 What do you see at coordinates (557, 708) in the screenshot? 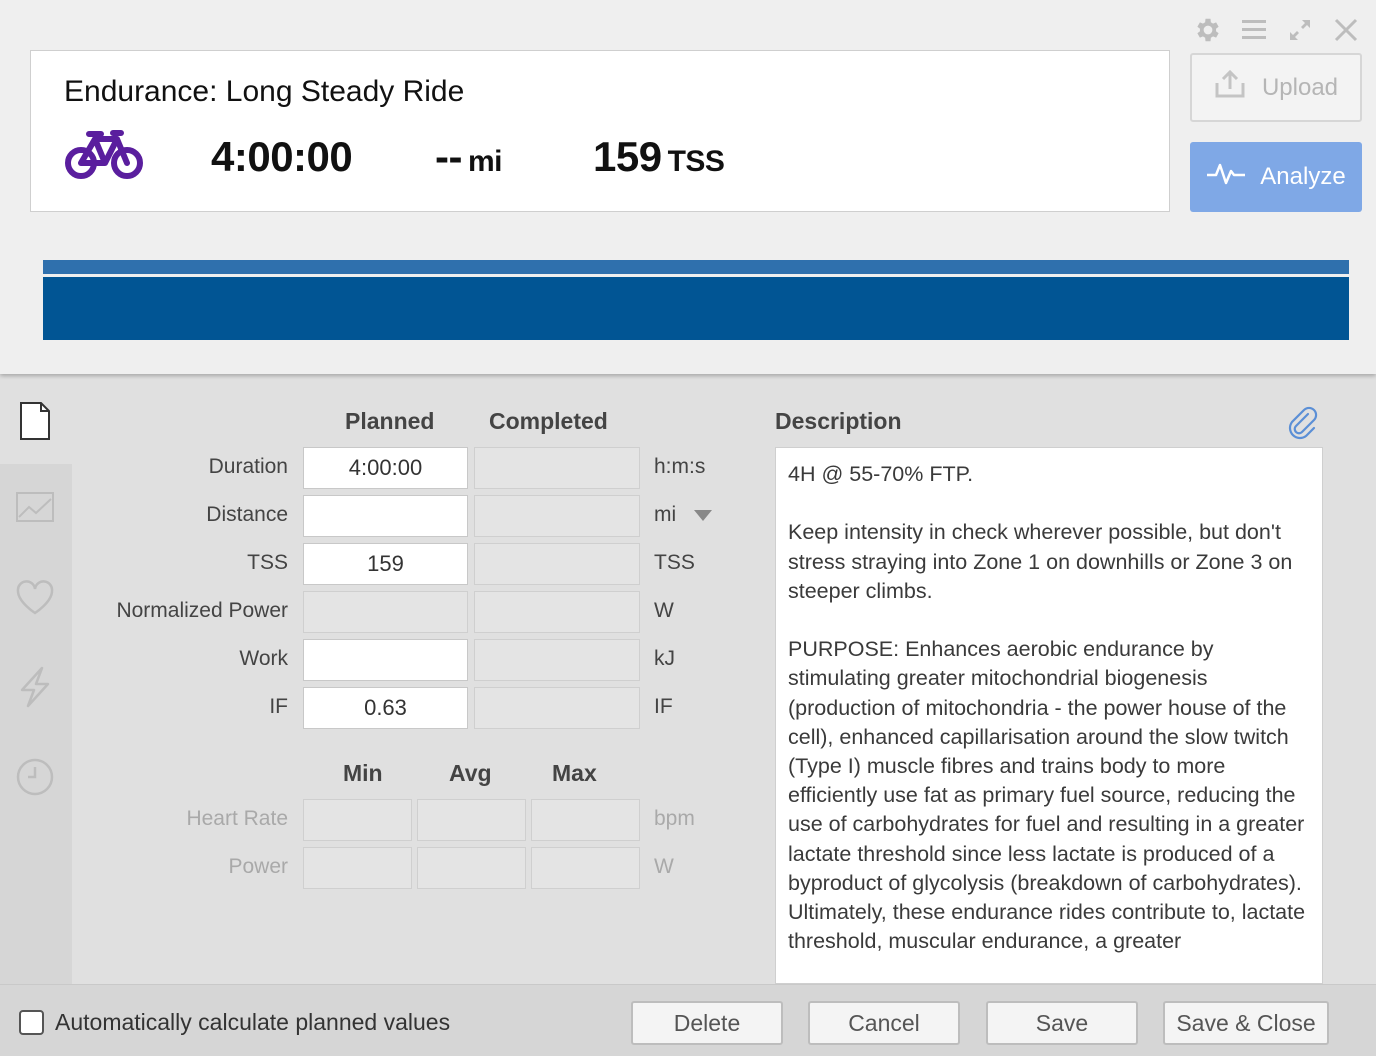
I see `if-completed-input` at bounding box center [557, 708].